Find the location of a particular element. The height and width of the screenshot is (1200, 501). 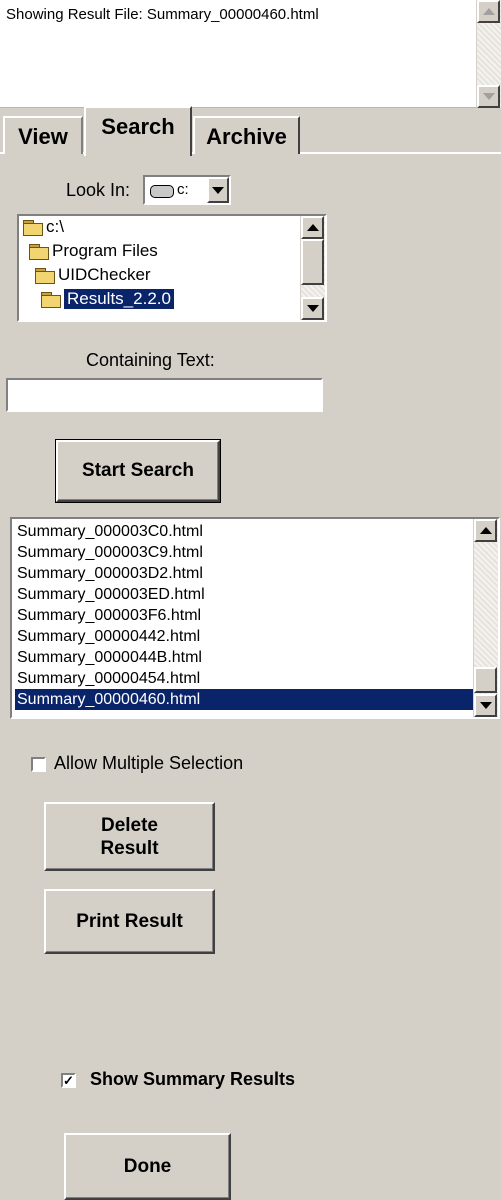

delete-result-label: Delete Result is located at coordinates (129, 836).